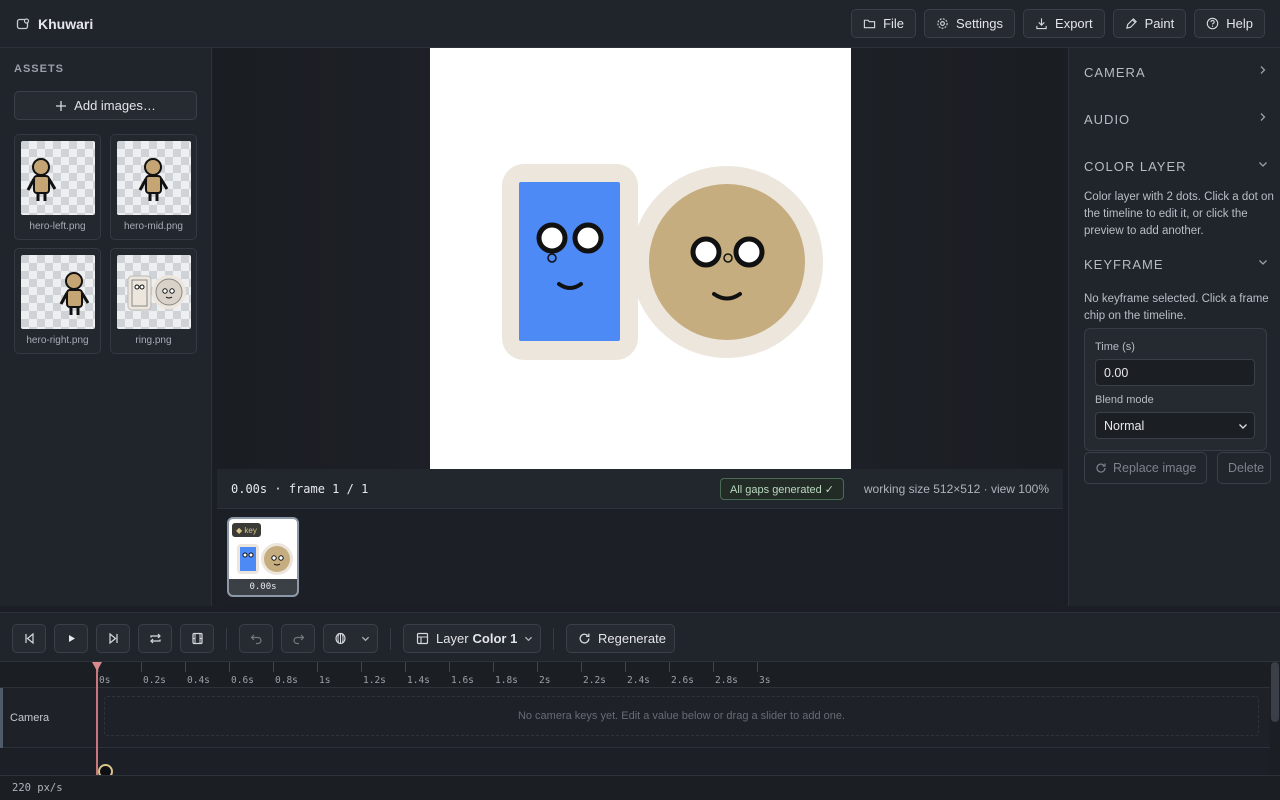 The width and height of the screenshot is (1280, 800). I want to click on settings-button: Settings, so click(970, 23).